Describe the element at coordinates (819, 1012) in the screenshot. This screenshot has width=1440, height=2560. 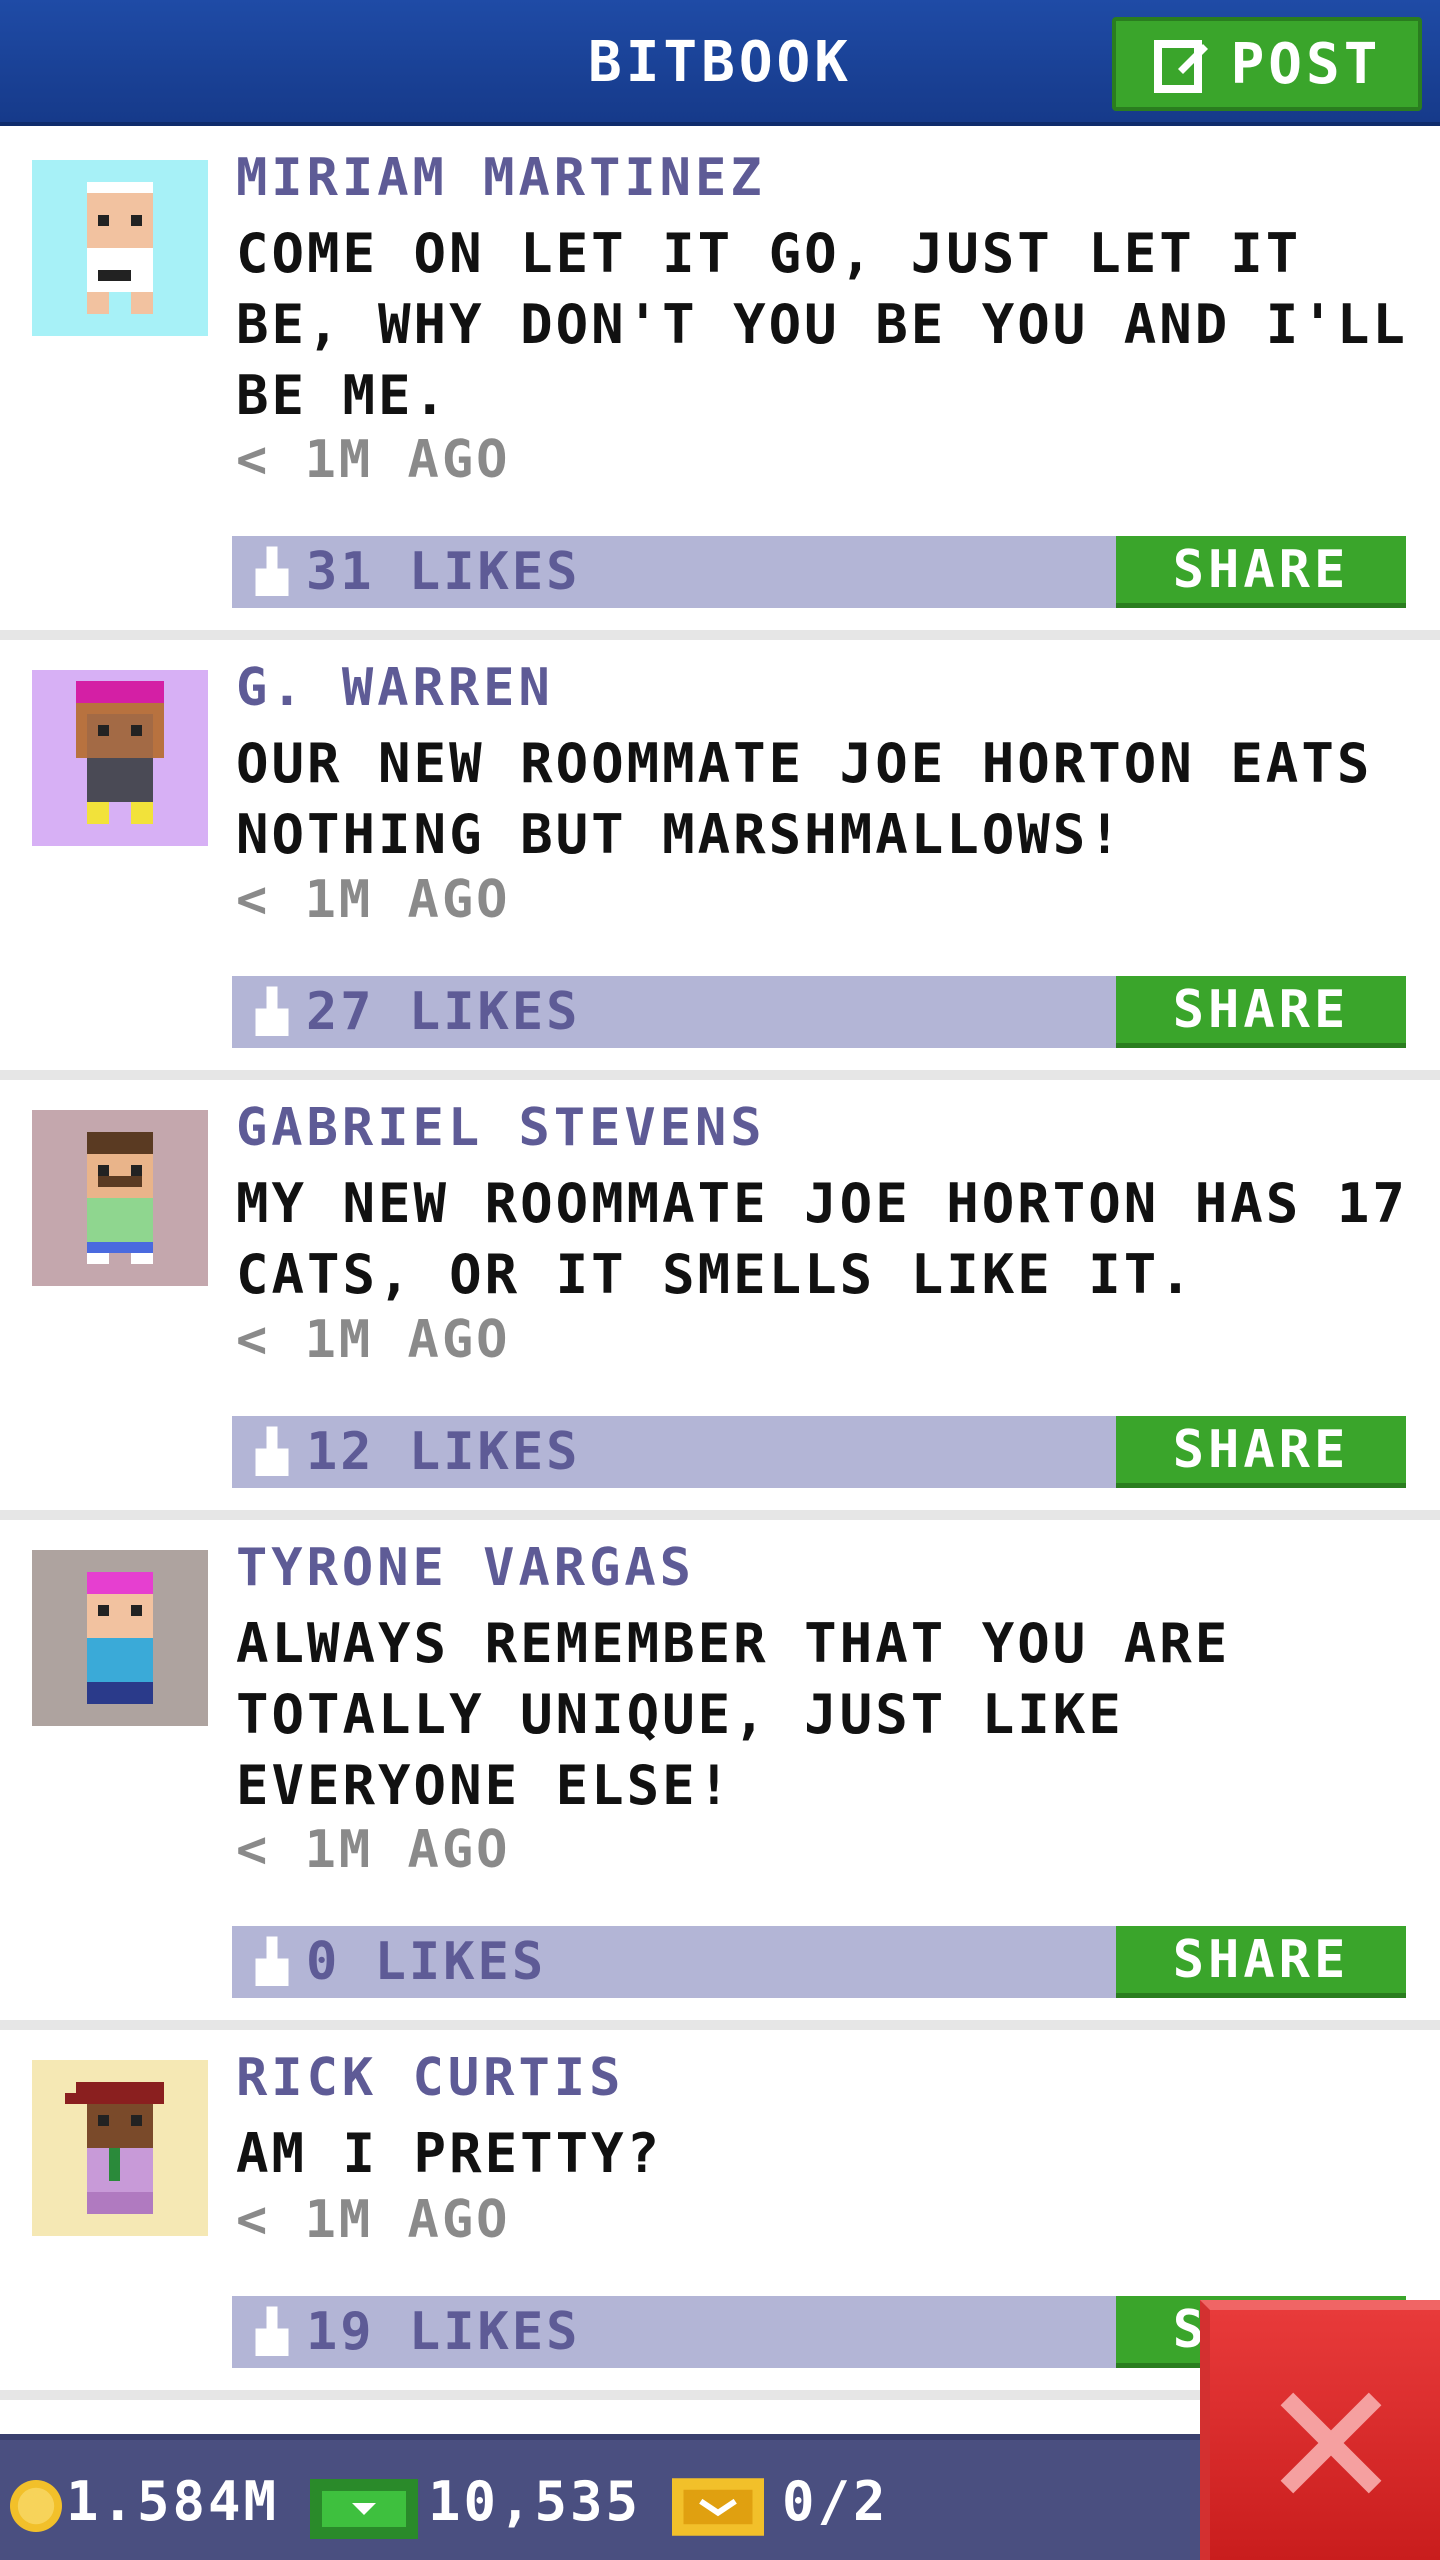
I see `likes-bar: 27 LIKES SHARE` at that location.